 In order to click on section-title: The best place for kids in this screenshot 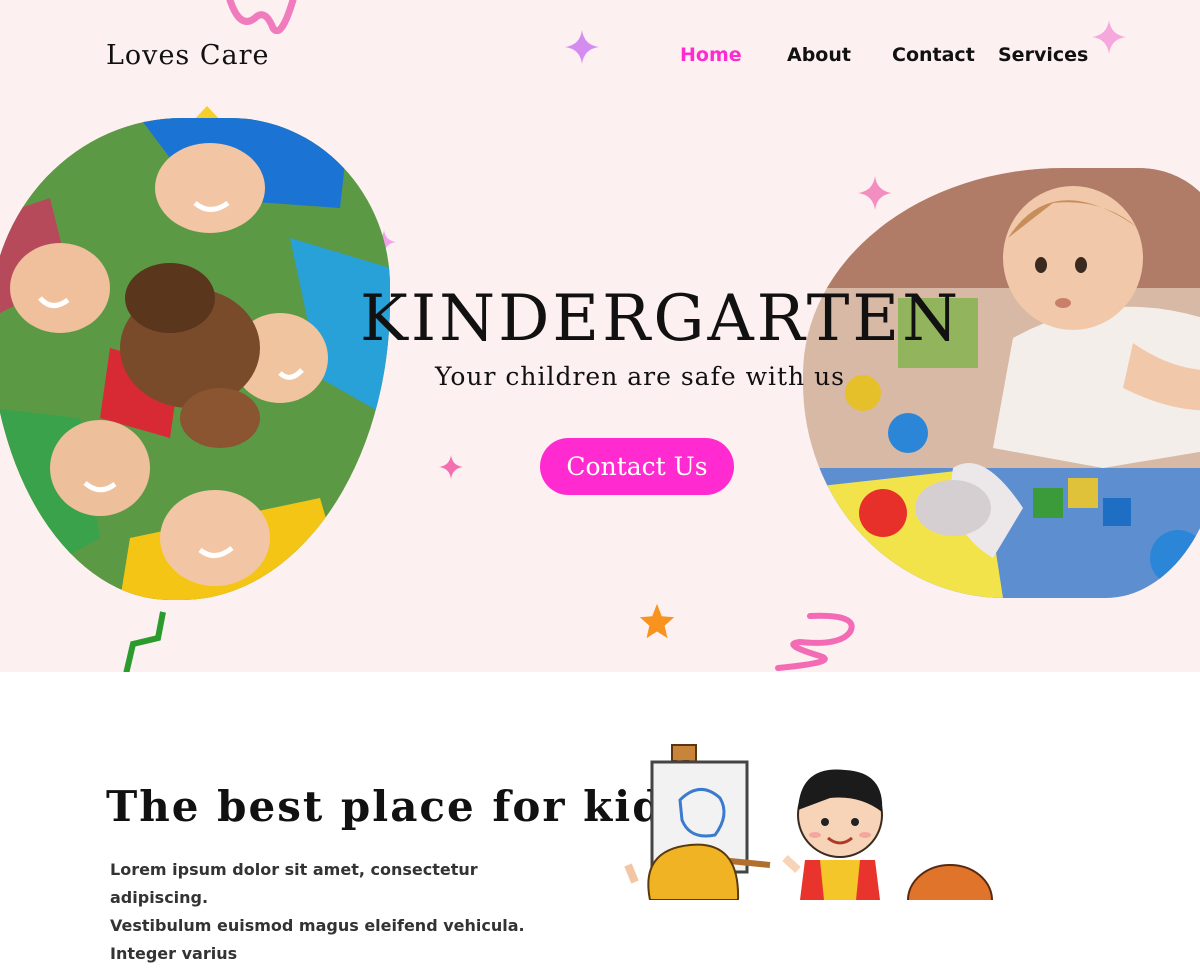, I will do `click(398, 806)`.